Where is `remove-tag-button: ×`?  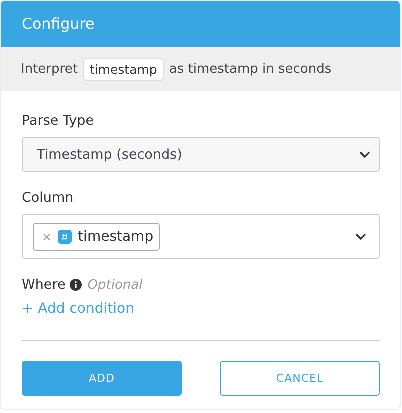 remove-tag-button: × is located at coordinates (47, 237).